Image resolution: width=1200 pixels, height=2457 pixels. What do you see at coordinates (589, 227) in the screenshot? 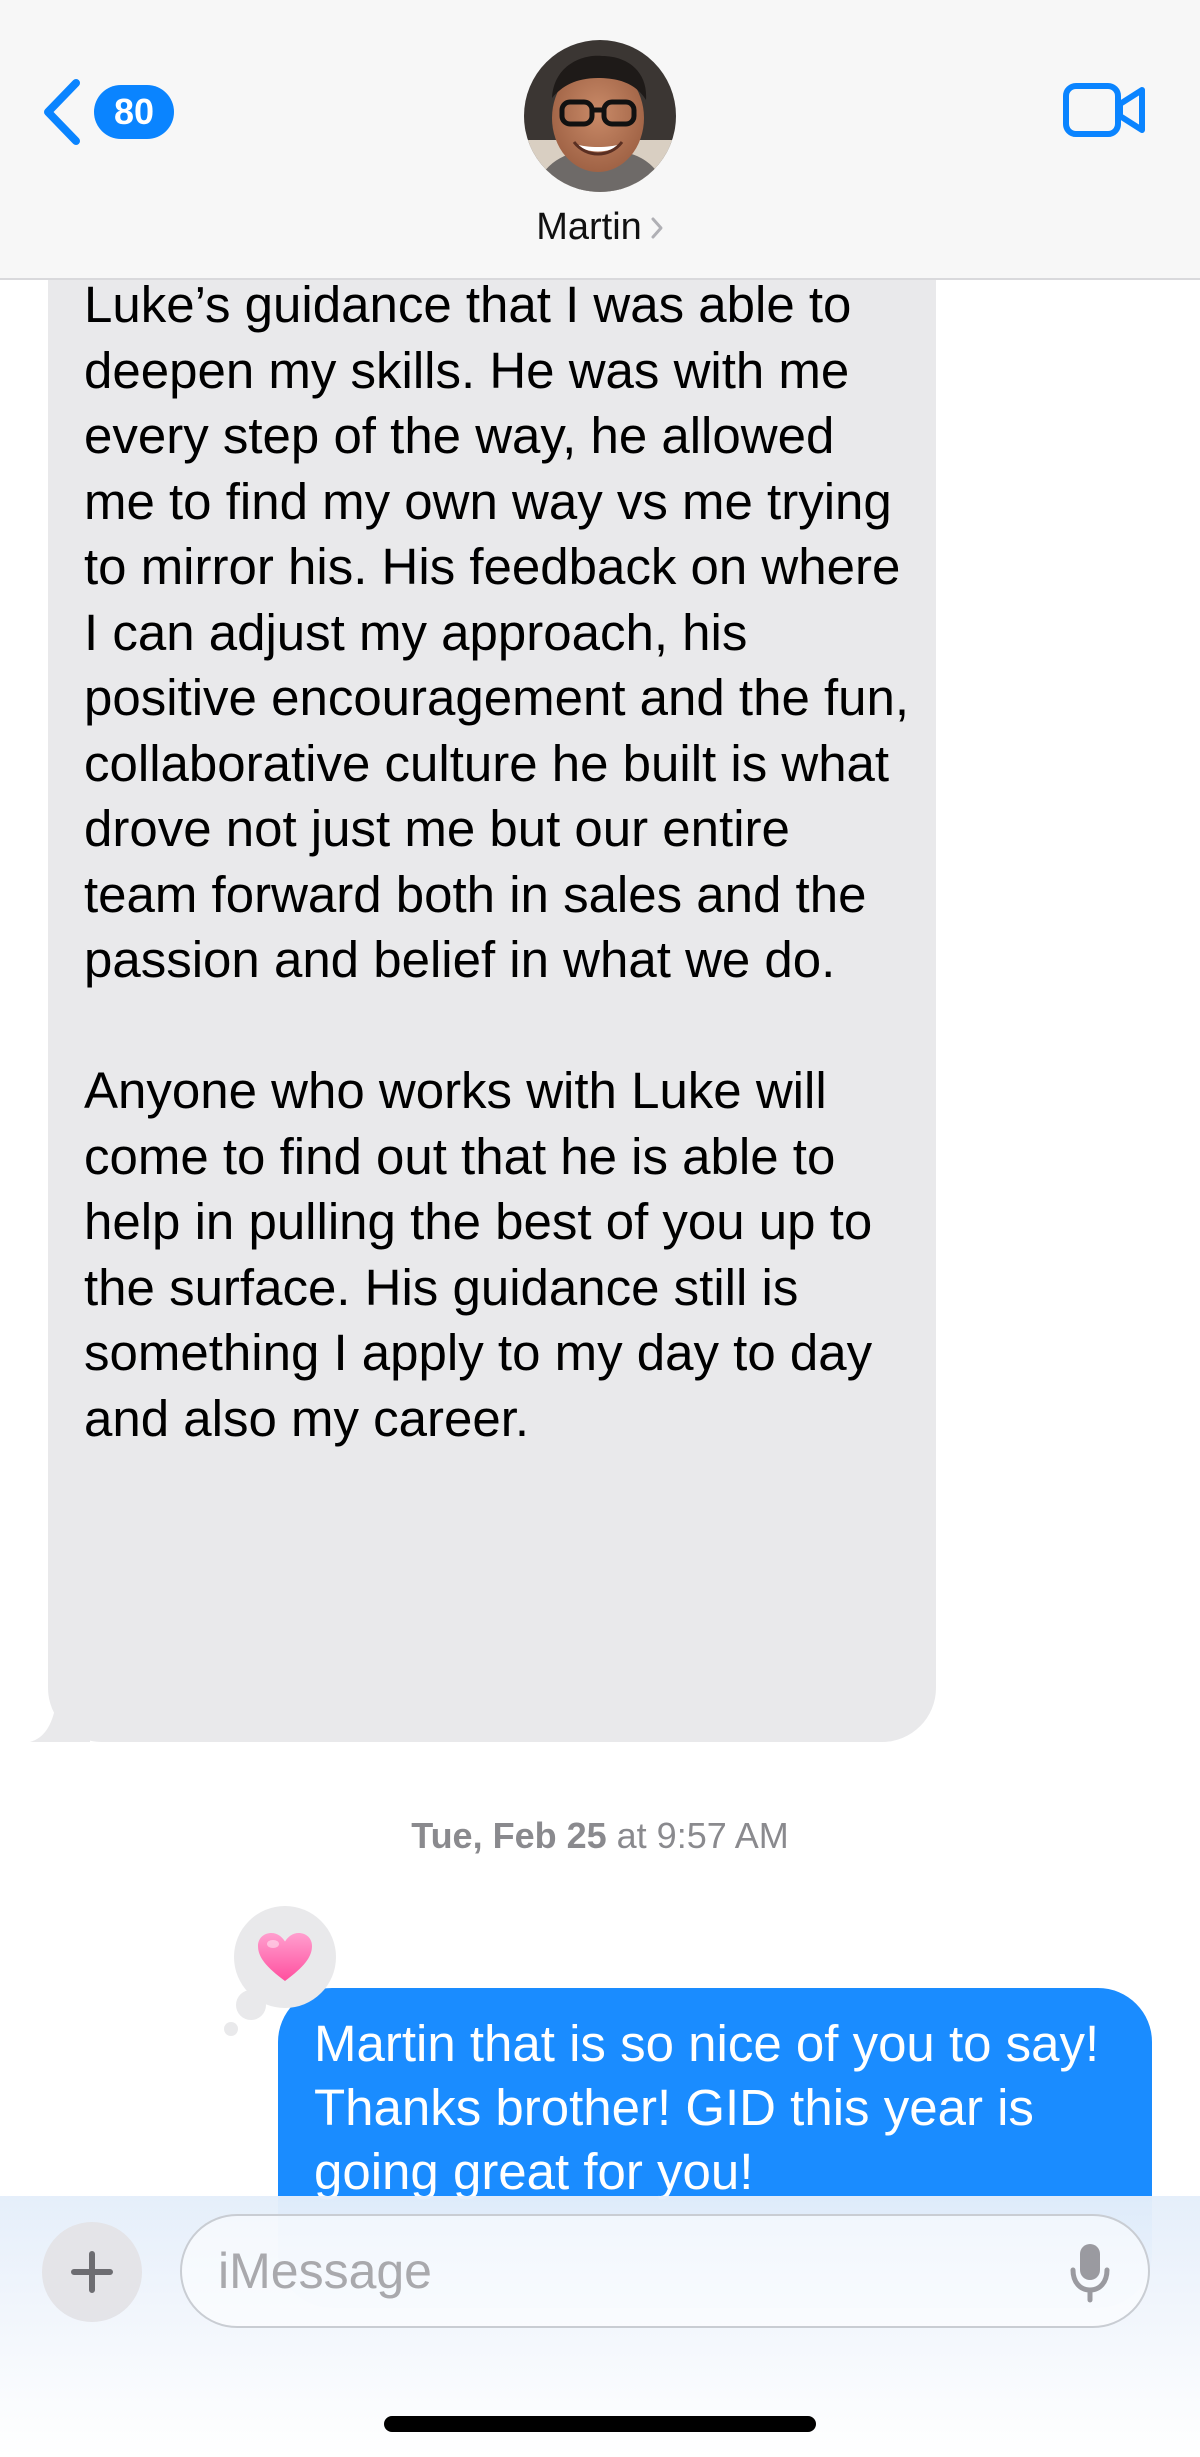
I see `contact-name: Martin` at bounding box center [589, 227].